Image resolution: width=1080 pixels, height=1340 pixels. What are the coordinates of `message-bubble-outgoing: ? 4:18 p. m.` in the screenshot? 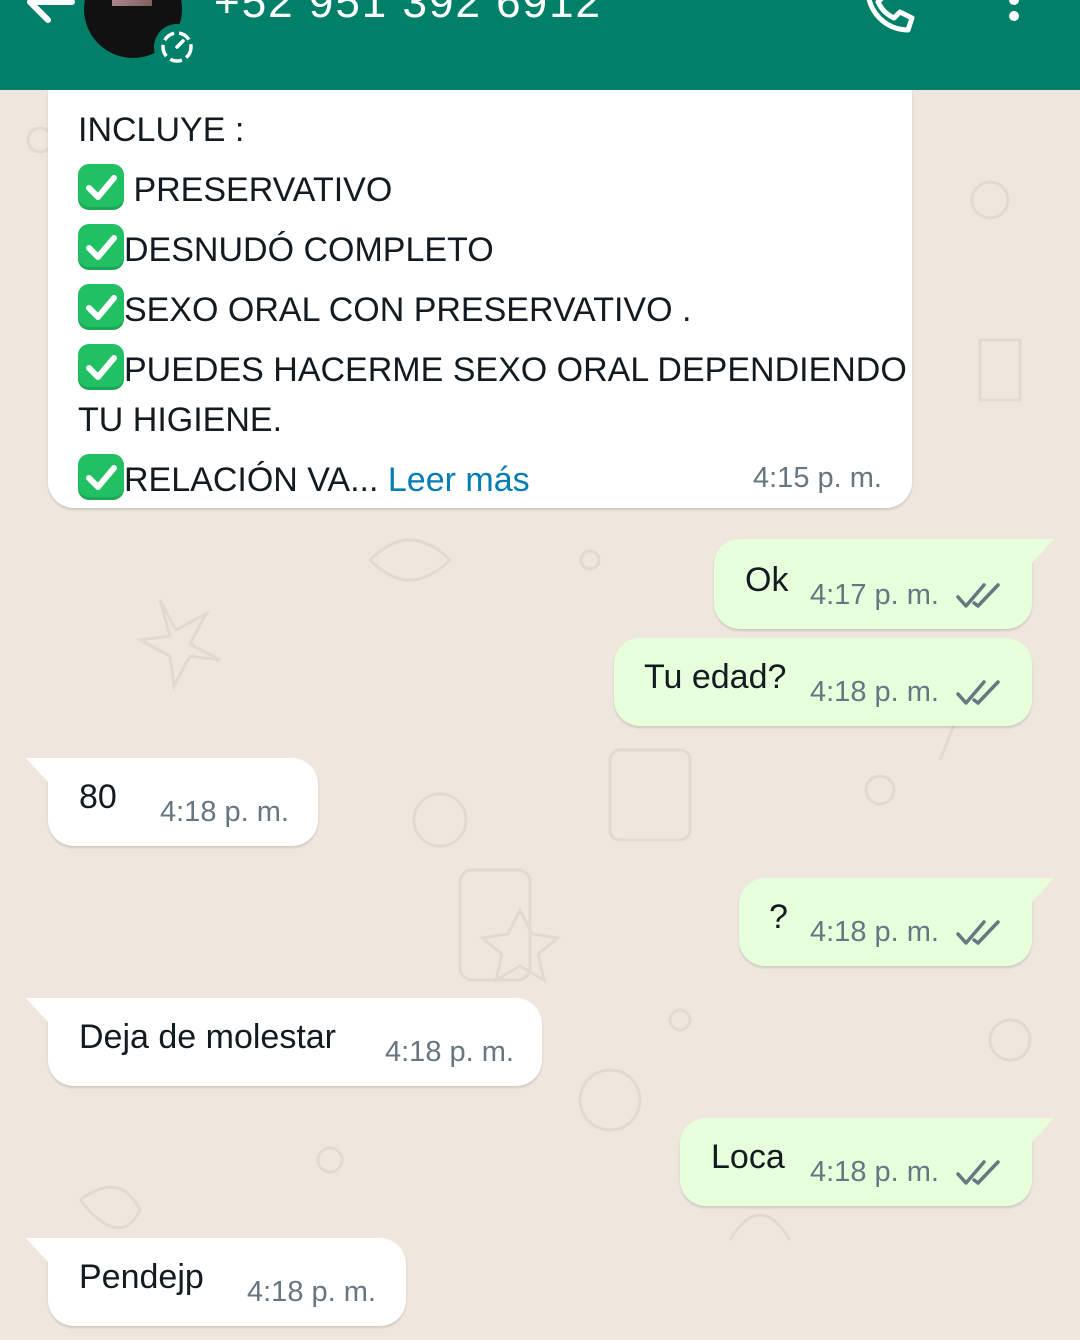 It's located at (896, 922).